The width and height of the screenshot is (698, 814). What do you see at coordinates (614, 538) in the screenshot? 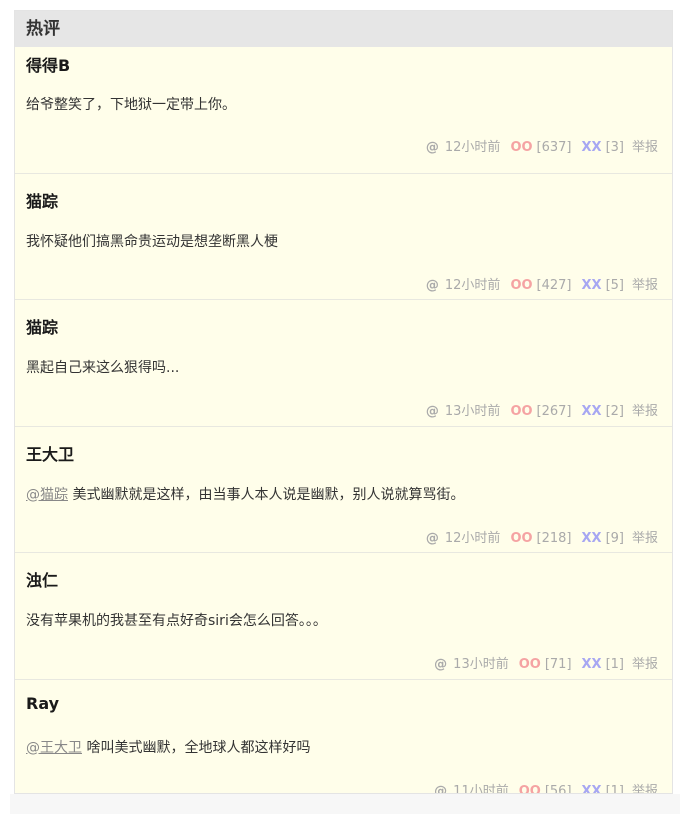
I see `downvote-count: [9]` at bounding box center [614, 538].